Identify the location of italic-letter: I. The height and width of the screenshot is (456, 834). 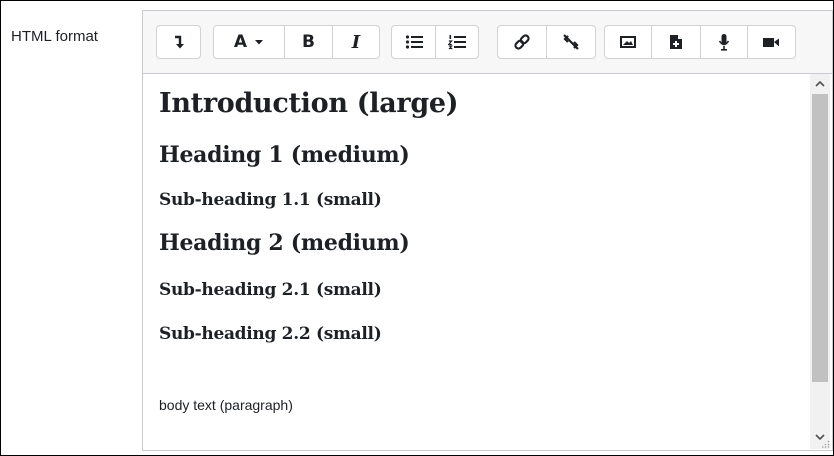
(356, 42).